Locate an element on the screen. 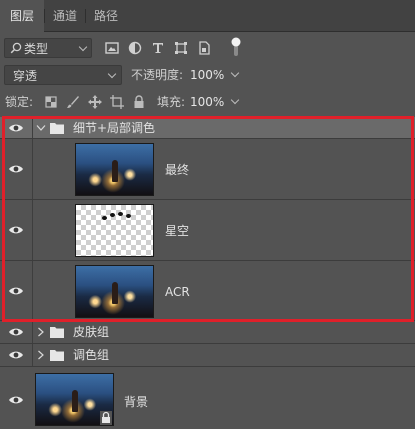 This screenshot has width=415, height=429. search-icon is located at coordinates (16, 48).